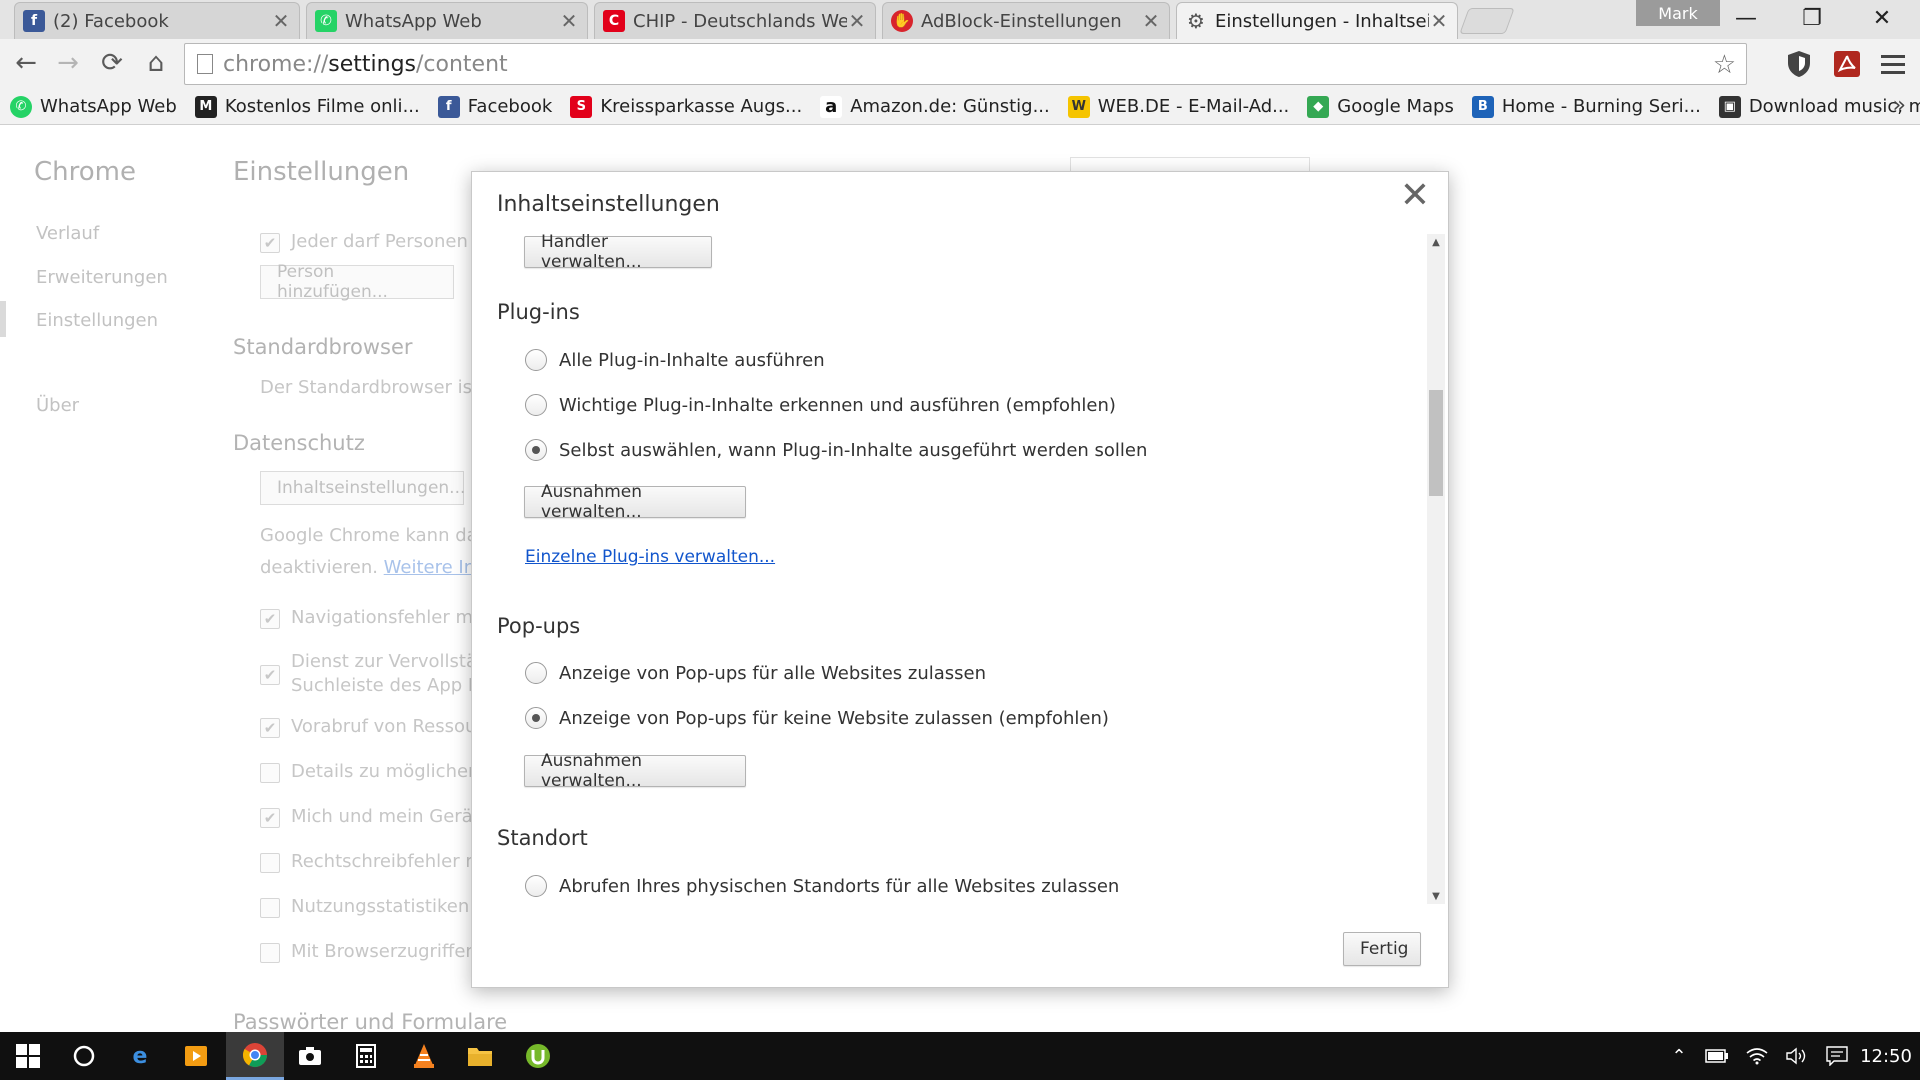 The image size is (1920, 1080). What do you see at coordinates (156, 63) in the screenshot?
I see `home-button: ⌂` at bounding box center [156, 63].